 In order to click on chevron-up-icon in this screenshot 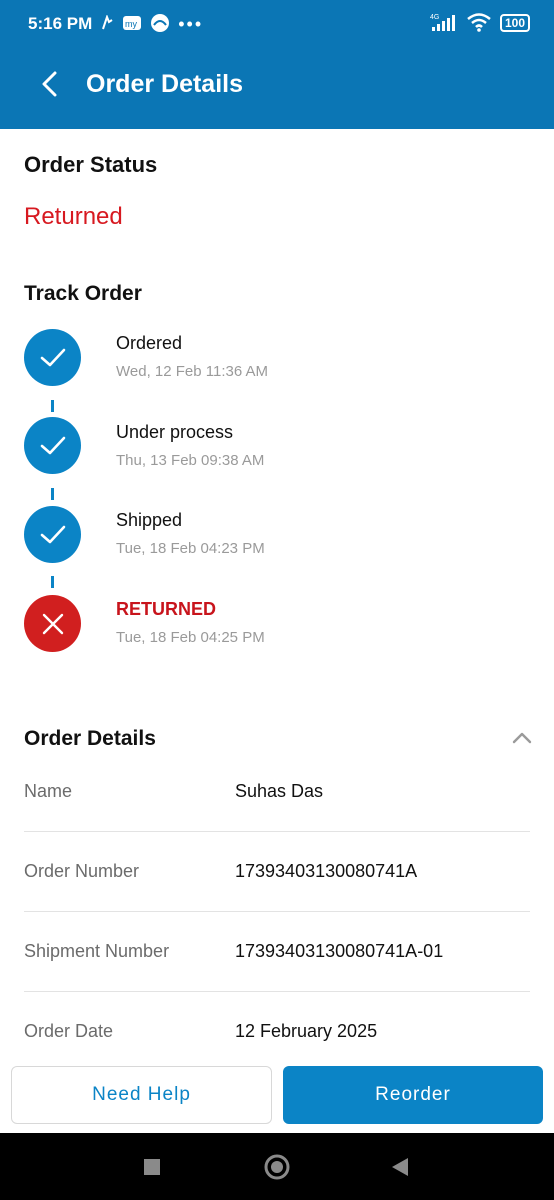, I will do `click(522, 738)`.